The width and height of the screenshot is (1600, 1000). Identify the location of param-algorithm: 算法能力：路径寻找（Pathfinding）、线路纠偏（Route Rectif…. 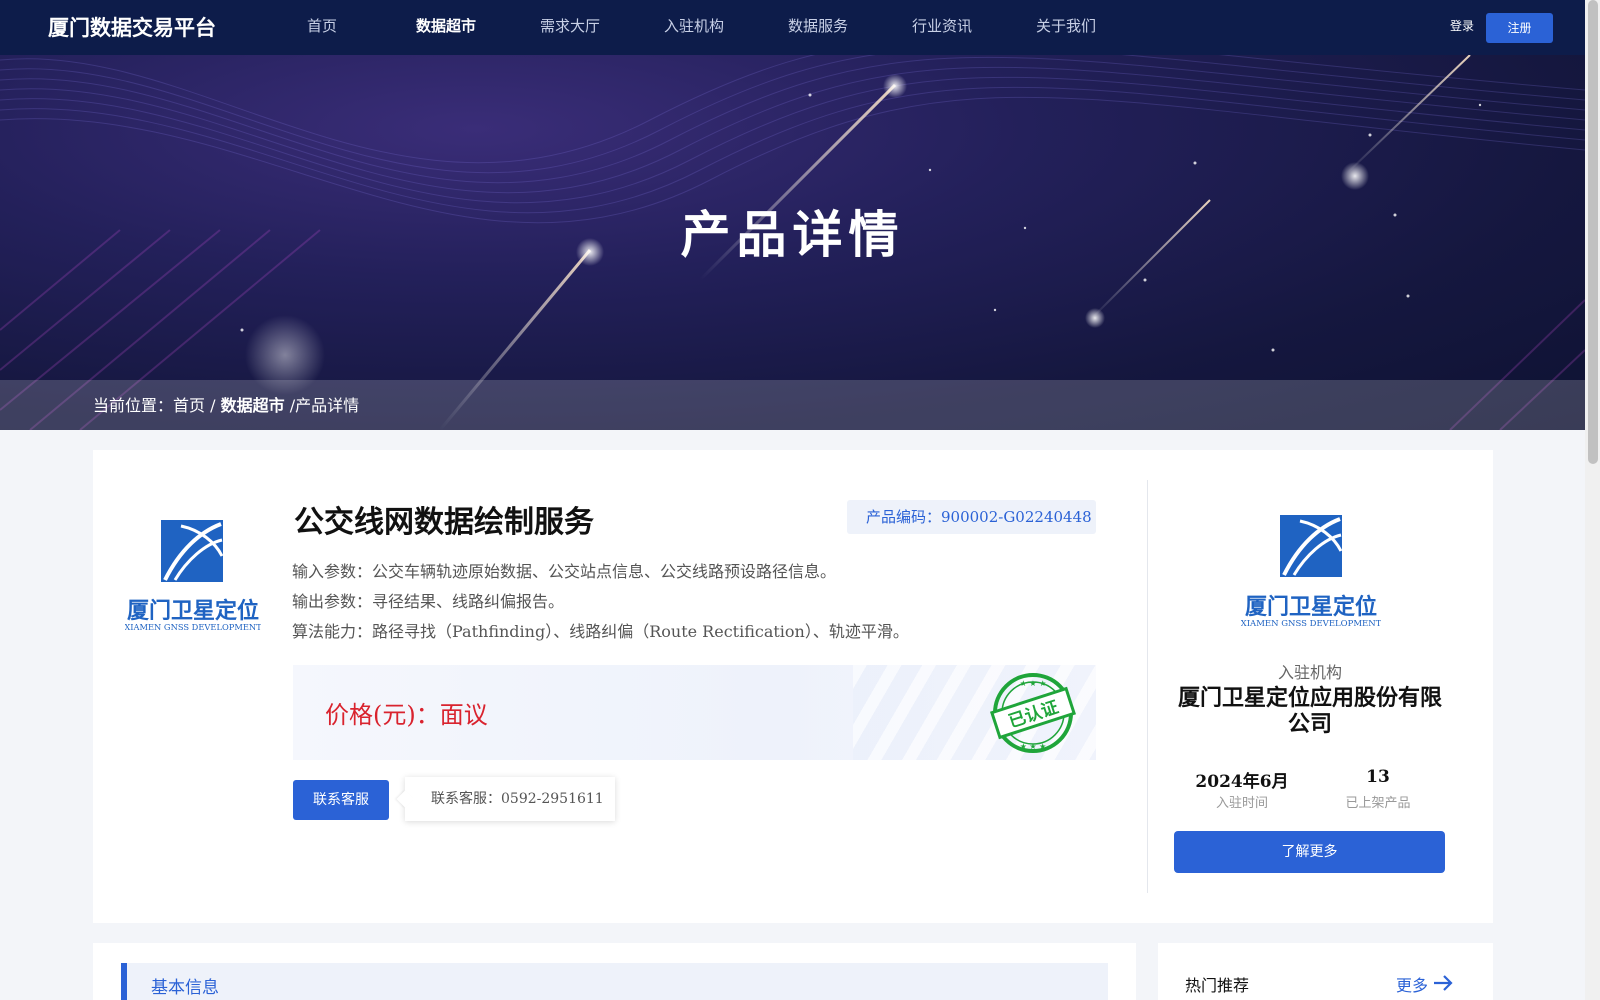
(600, 631).